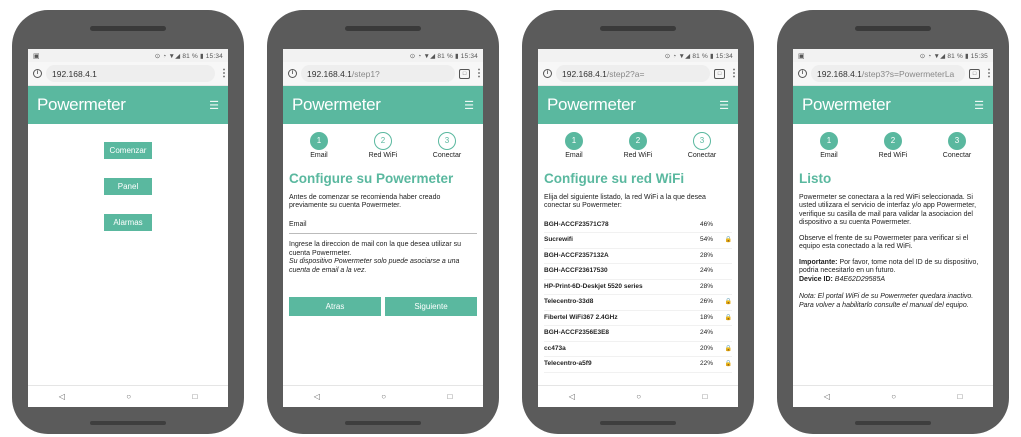  What do you see at coordinates (888, 73) in the screenshot?
I see `url-field: 192.168.4.1/step3?s=PowermeterLa` at bounding box center [888, 73].